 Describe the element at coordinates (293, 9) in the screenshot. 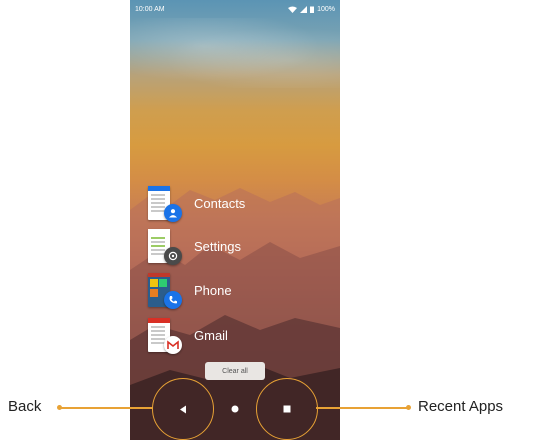

I see `wifi-icon` at that location.